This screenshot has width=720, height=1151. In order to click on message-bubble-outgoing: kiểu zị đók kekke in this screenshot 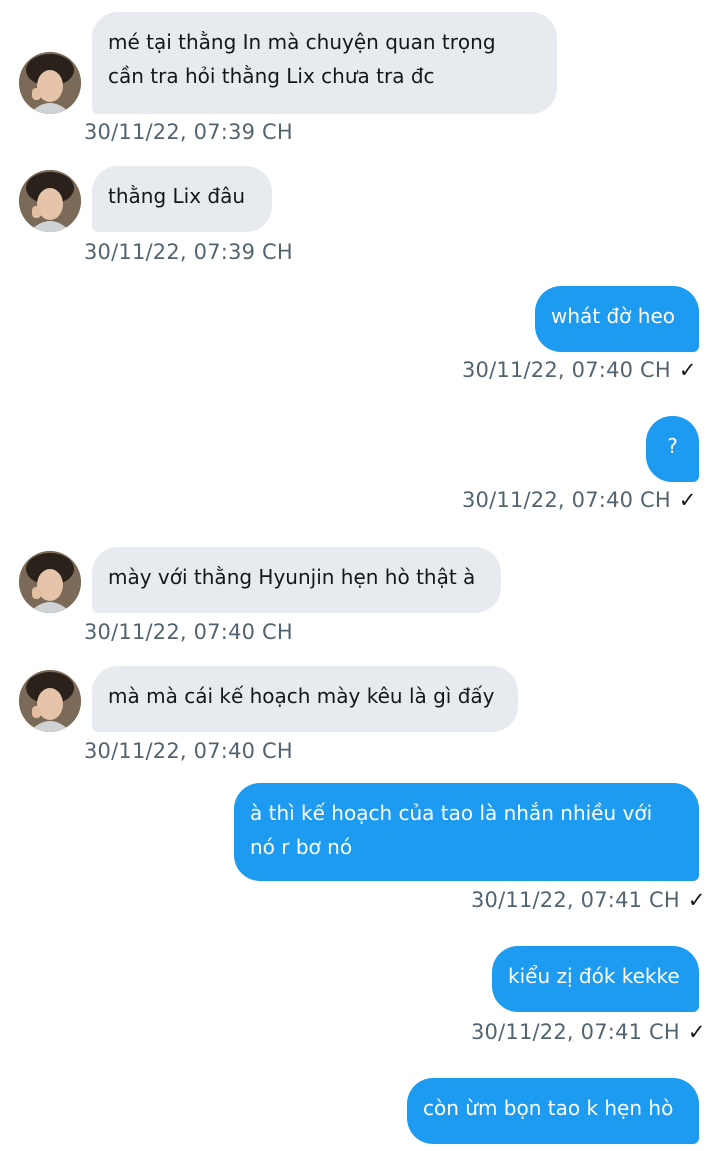, I will do `click(595, 979)`.